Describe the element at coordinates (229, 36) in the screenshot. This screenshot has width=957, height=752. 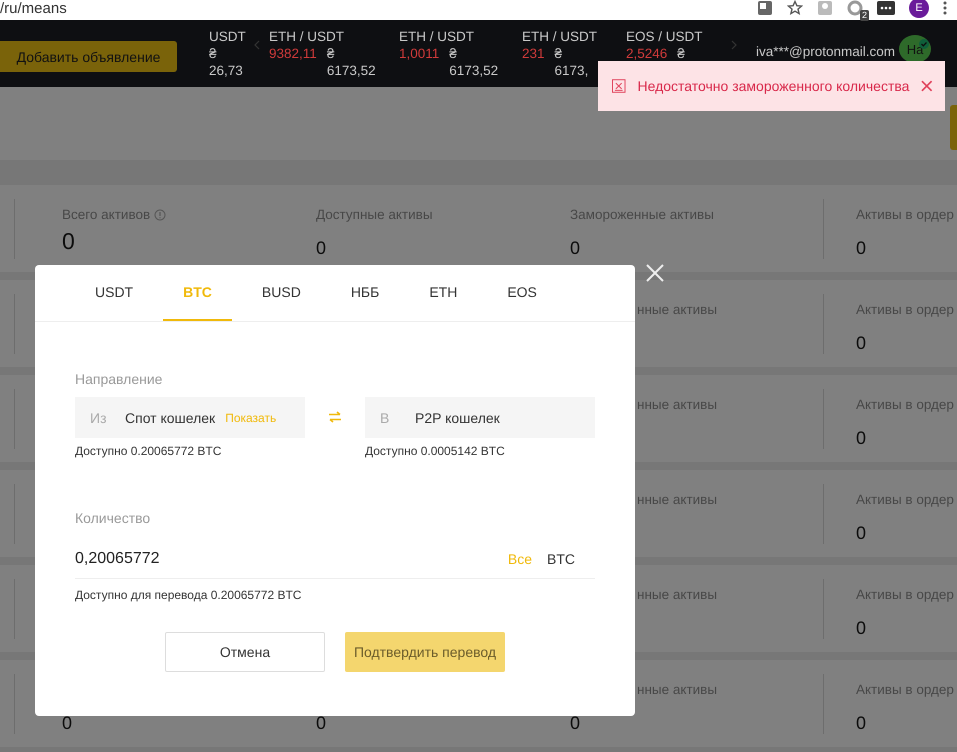
I see `ticker-pair: USDT` at that location.